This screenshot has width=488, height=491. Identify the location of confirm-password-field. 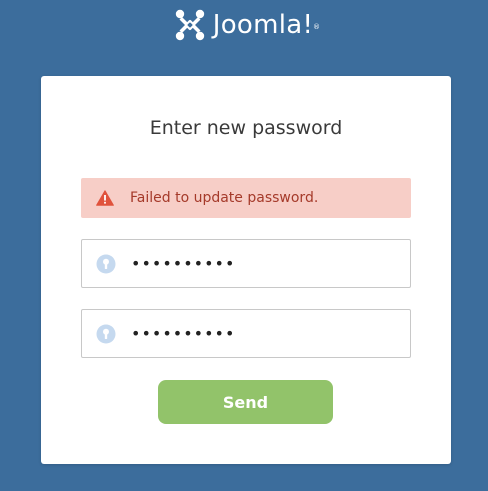
(246, 333).